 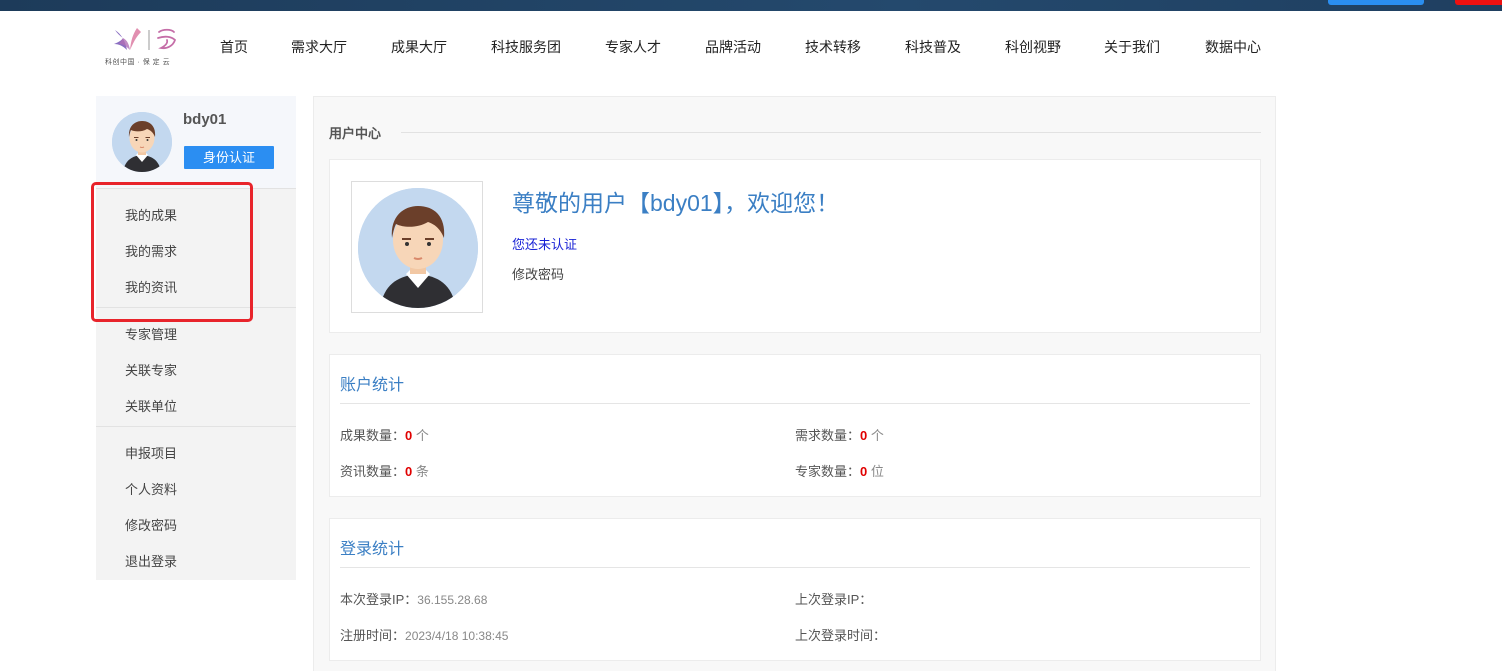 What do you see at coordinates (544, 243) in the screenshot?
I see `not-verified-link: 您还未认证` at bounding box center [544, 243].